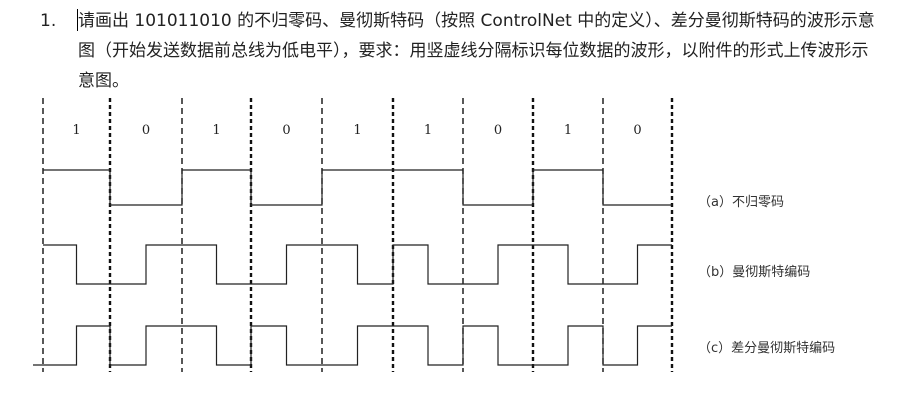  I want to click on nrz-waveform, so click(357, 187).